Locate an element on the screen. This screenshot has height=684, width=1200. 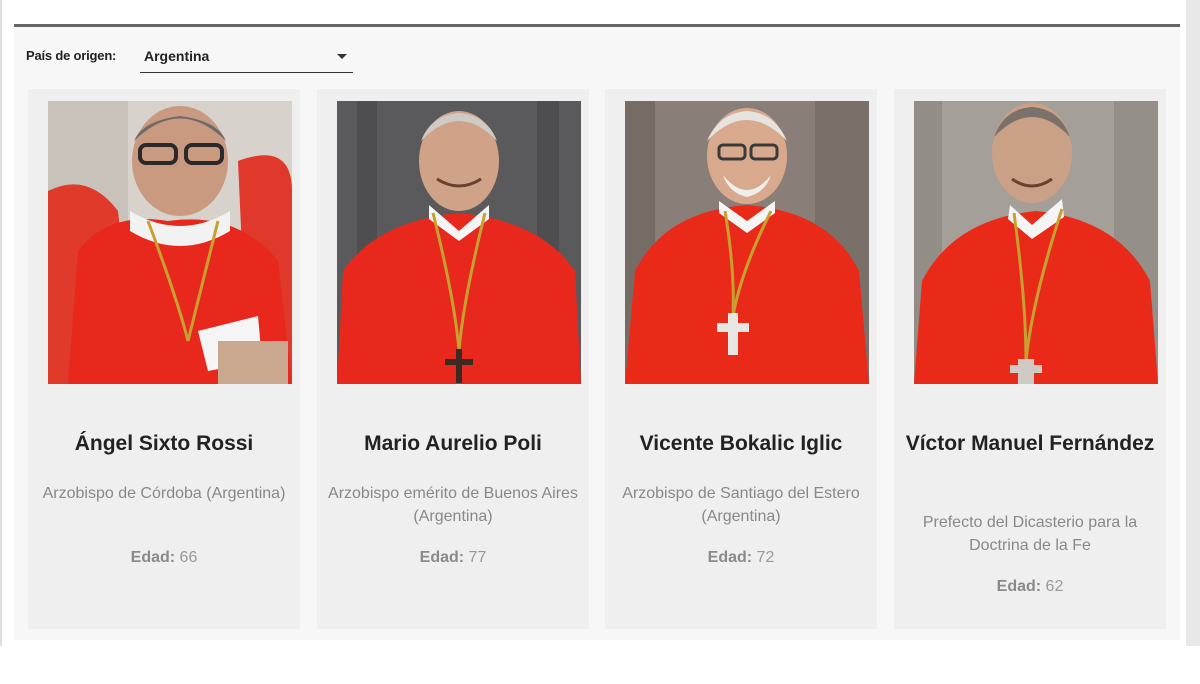
caret-down-icon is located at coordinates (342, 56).